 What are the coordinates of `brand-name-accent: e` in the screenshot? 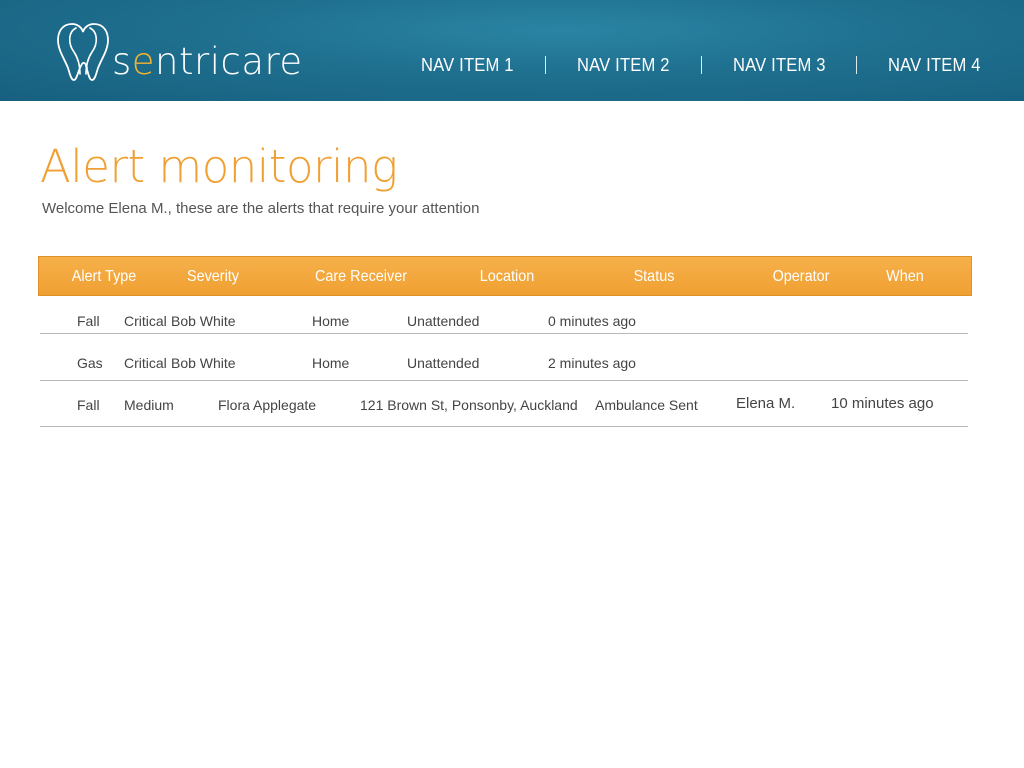 It's located at (143, 61).